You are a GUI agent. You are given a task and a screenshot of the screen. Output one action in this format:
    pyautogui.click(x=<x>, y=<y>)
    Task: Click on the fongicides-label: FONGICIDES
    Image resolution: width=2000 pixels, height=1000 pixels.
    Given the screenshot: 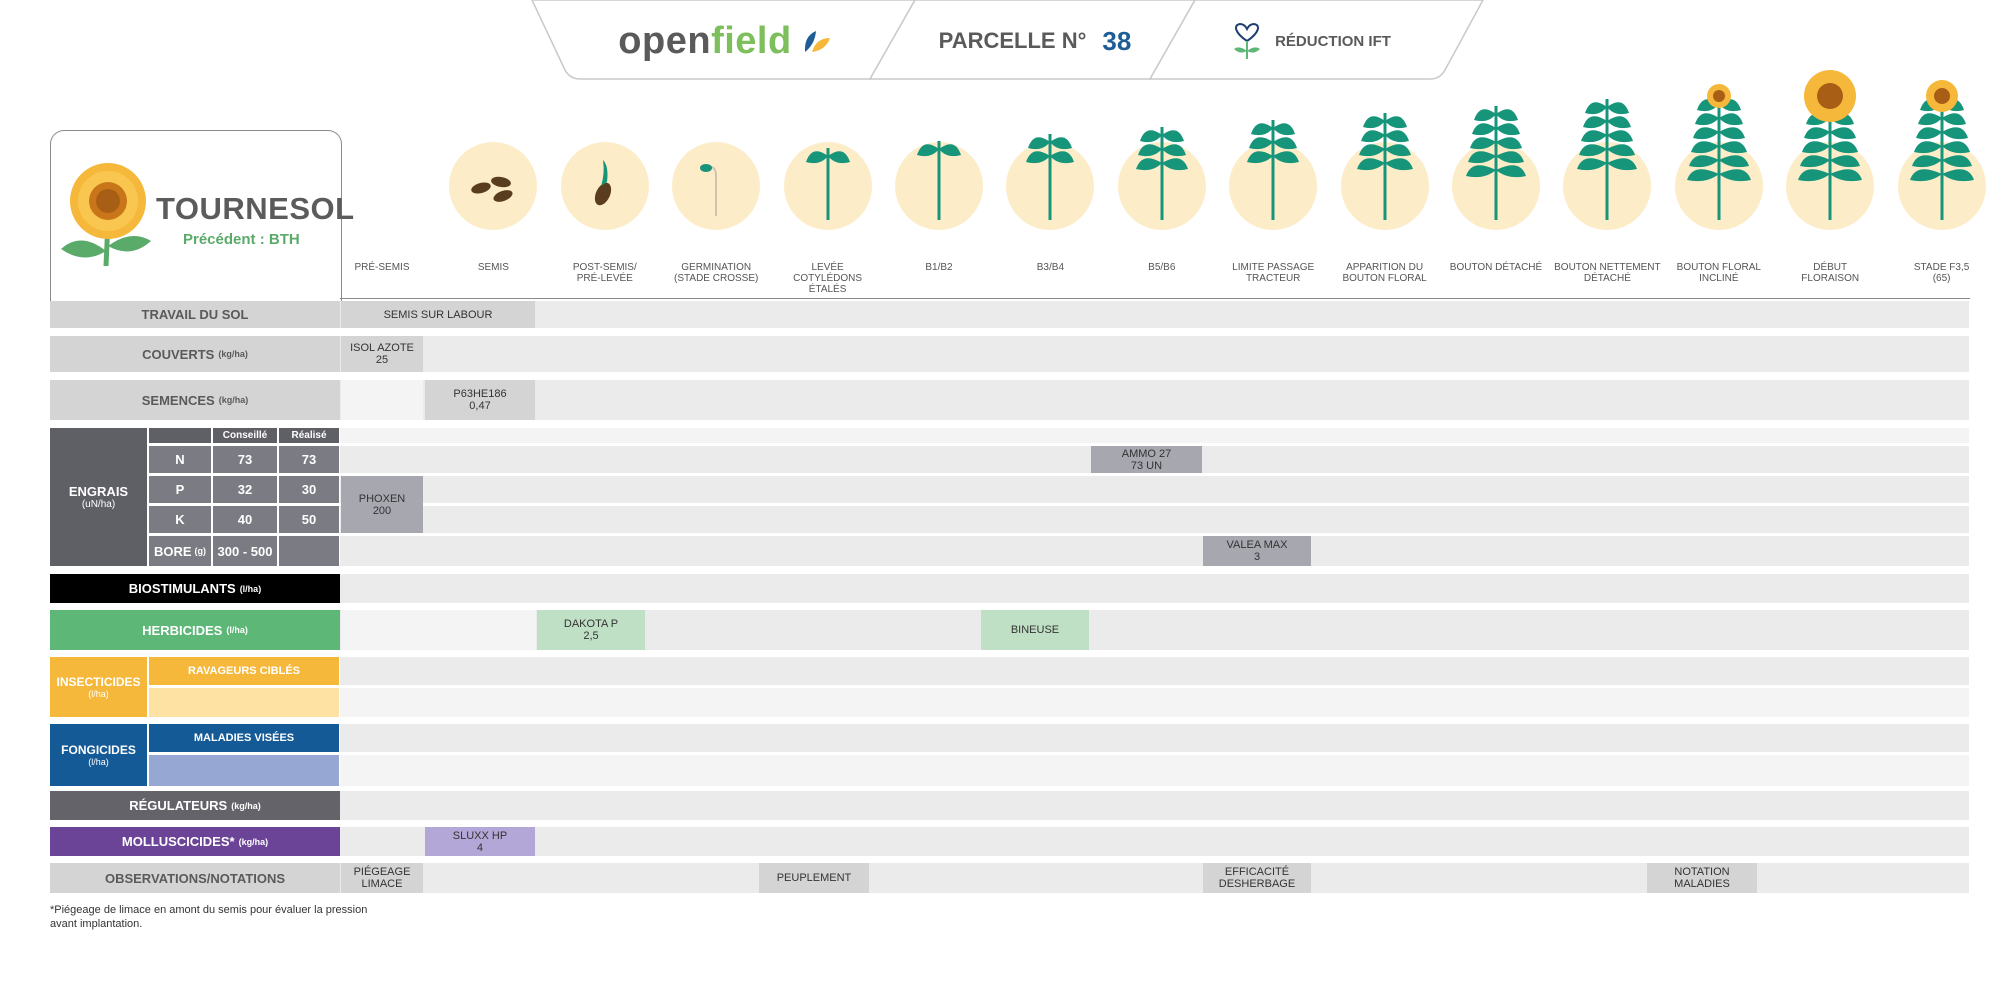 What is the action you would take?
    pyautogui.click(x=98, y=750)
    